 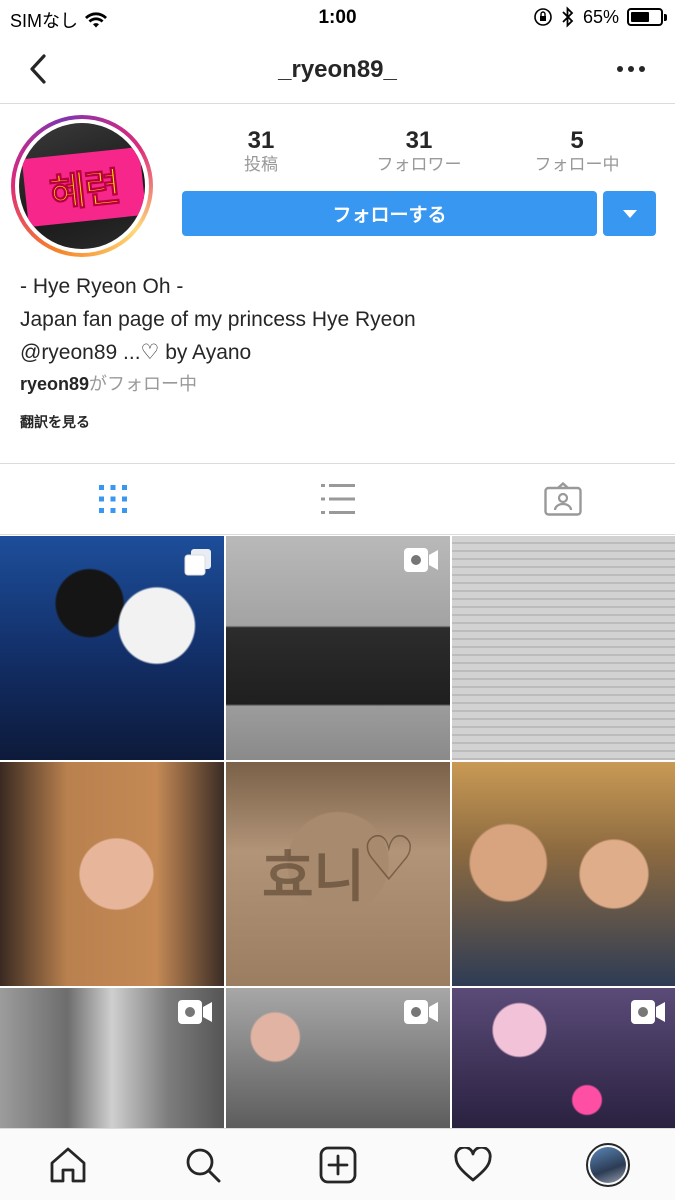 I want to click on grid-icon, so click(x=112, y=499).